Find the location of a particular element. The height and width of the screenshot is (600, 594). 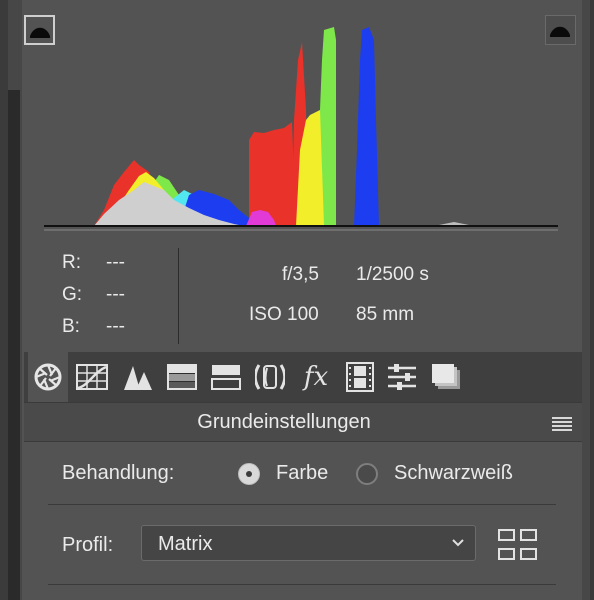

hsl-icon is located at coordinates (182, 377).